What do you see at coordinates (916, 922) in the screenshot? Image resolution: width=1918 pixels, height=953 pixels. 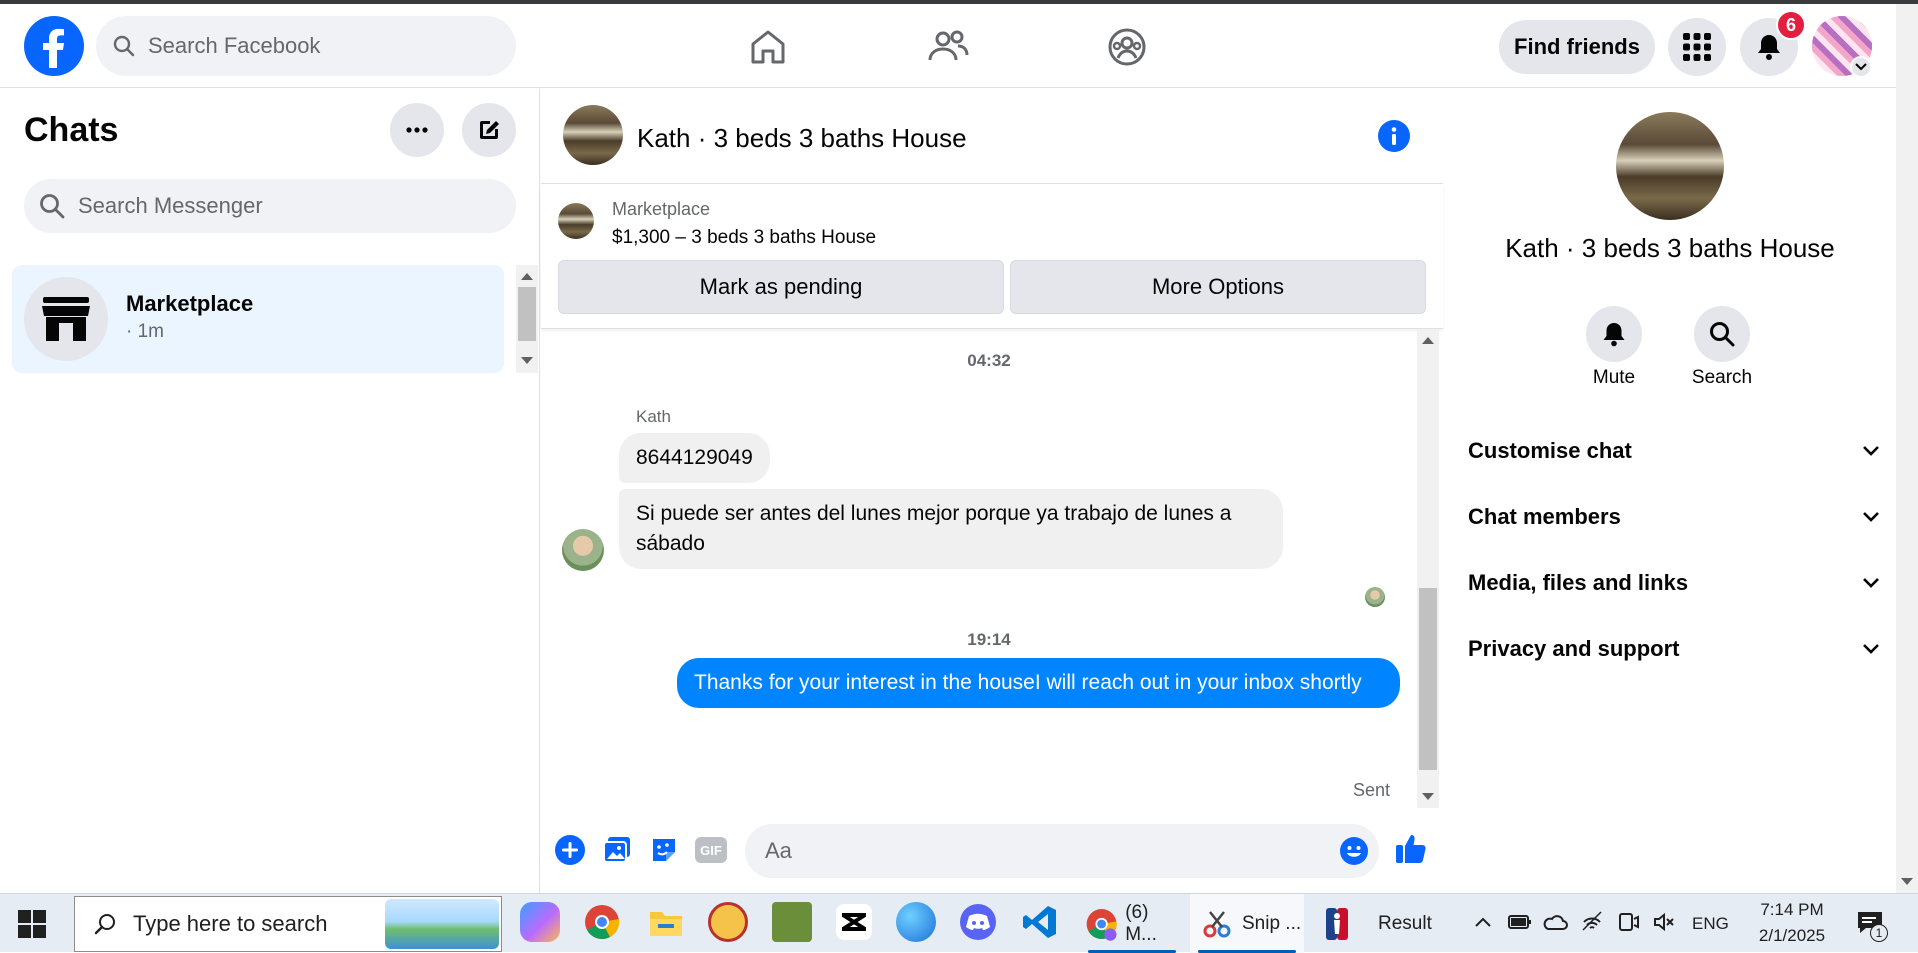 I see `browser-icon` at bounding box center [916, 922].